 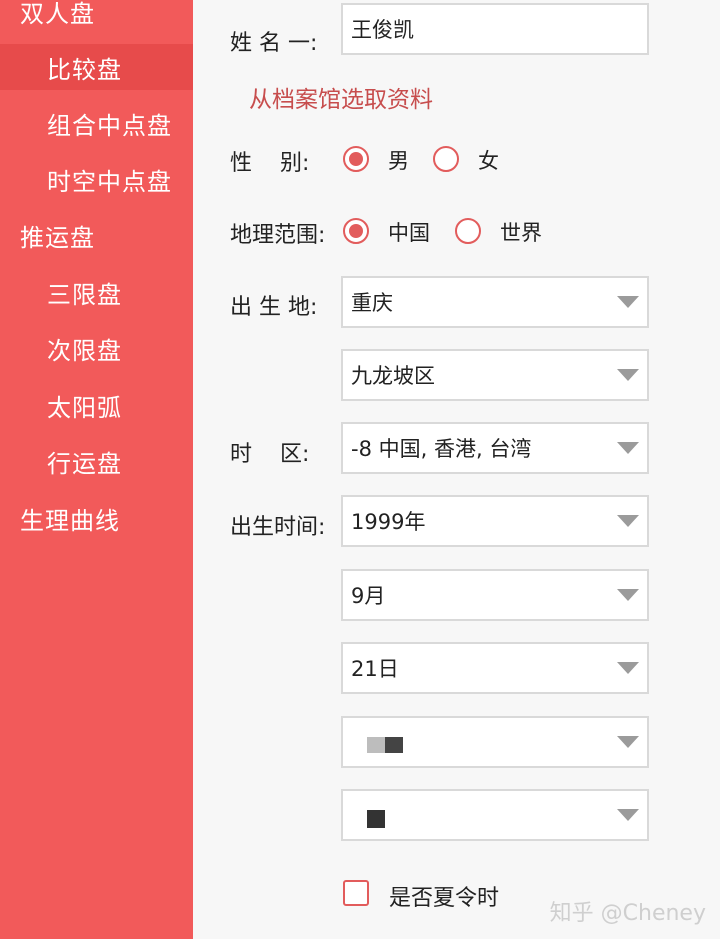 What do you see at coordinates (356, 159) in the screenshot?
I see `gender-male-radio` at bounding box center [356, 159].